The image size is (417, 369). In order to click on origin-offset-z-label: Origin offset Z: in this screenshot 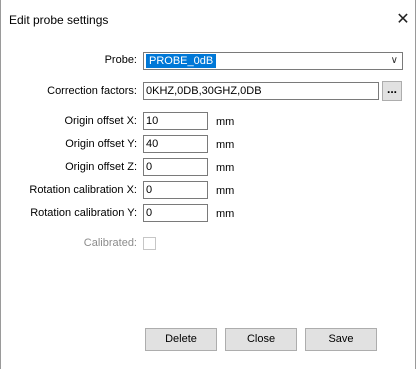, I will do `click(101, 167)`.